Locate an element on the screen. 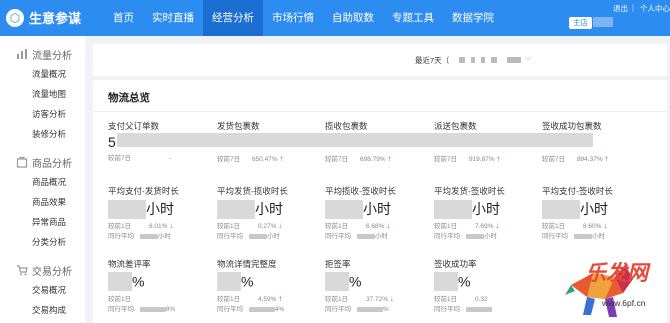 This screenshot has width=670, height=323. user-center-link: 个人中心 is located at coordinates (655, 8).